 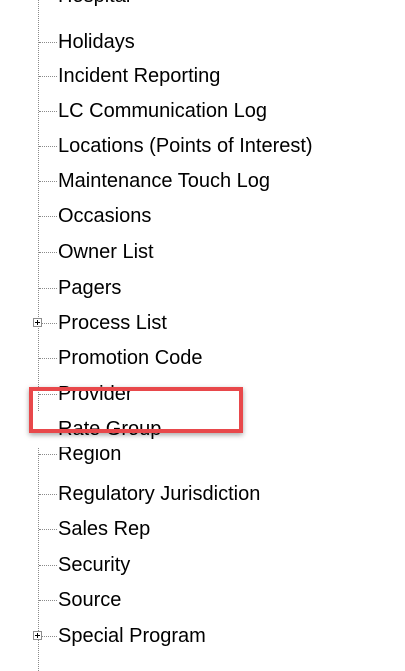 I want to click on tree-item-label: Incident Reporting, so click(x=139, y=76).